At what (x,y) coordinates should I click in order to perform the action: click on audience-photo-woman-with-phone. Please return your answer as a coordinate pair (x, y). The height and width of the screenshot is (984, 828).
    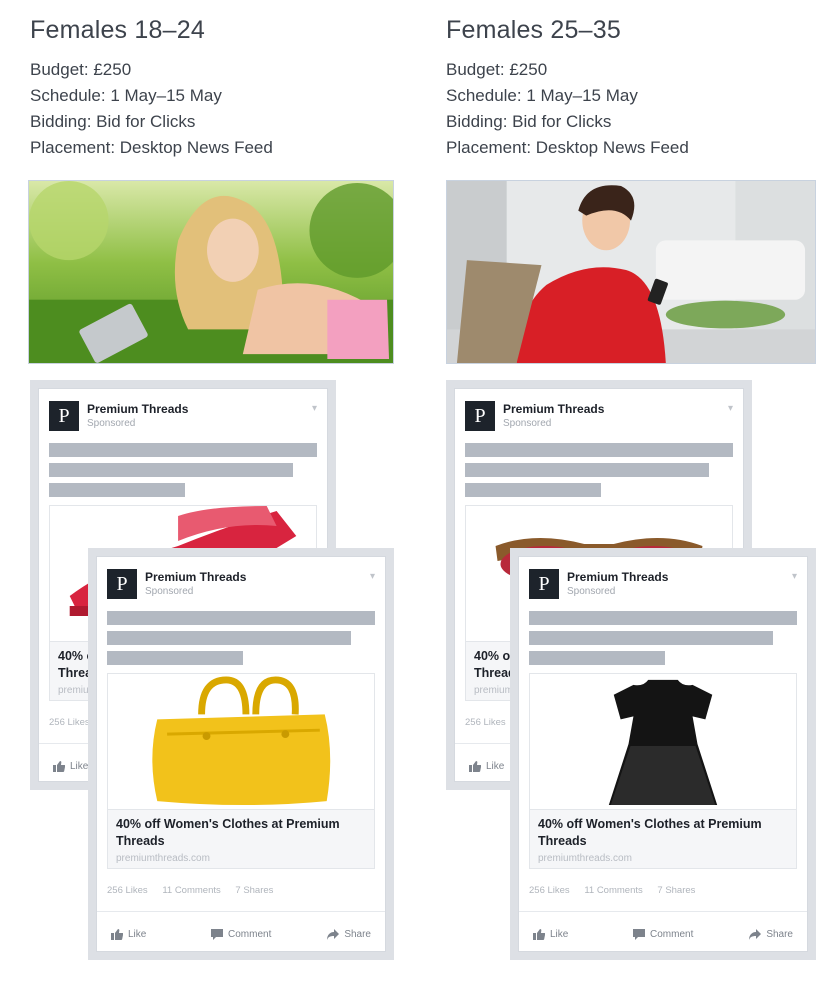
    Looking at the image, I should click on (631, 272).